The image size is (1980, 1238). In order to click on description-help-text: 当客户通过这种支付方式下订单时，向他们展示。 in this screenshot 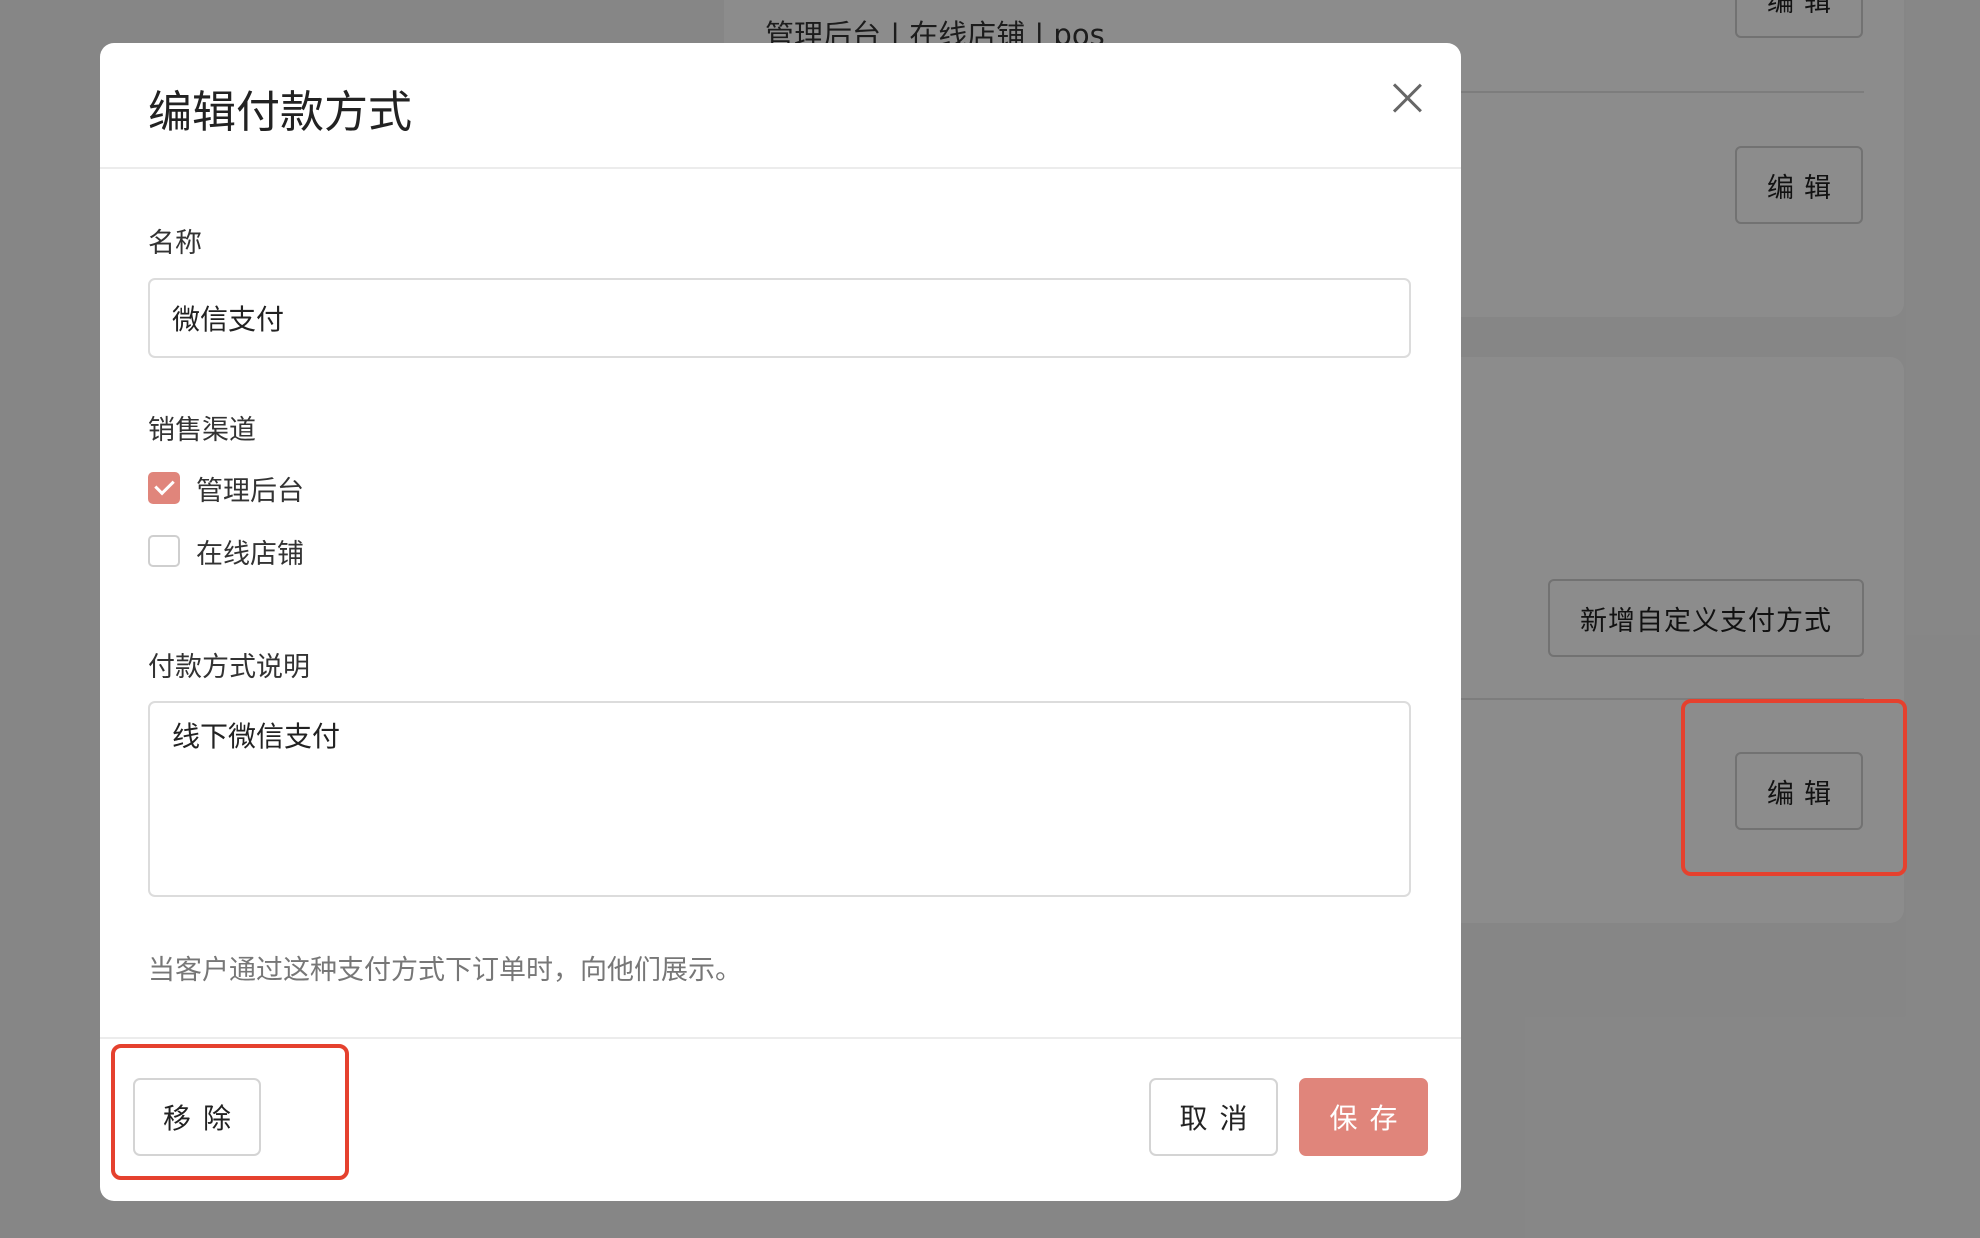, I will do `click(445, 970)`.